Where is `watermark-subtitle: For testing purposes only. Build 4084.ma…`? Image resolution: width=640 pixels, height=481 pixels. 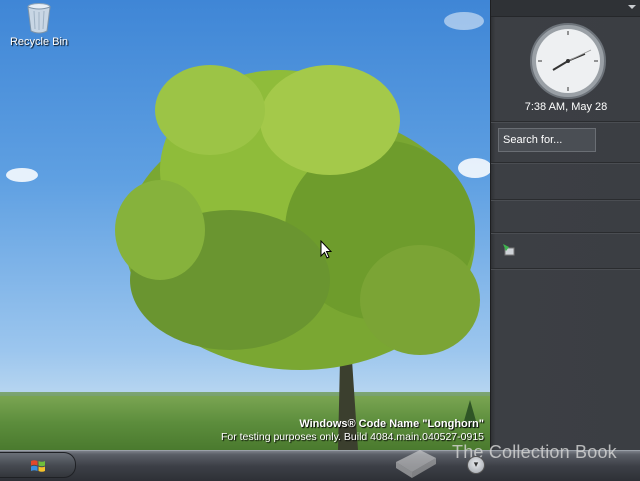
watermark-subtitle: For testing purposes only. Build 4084.ma… is located at coordinates (352, 437).